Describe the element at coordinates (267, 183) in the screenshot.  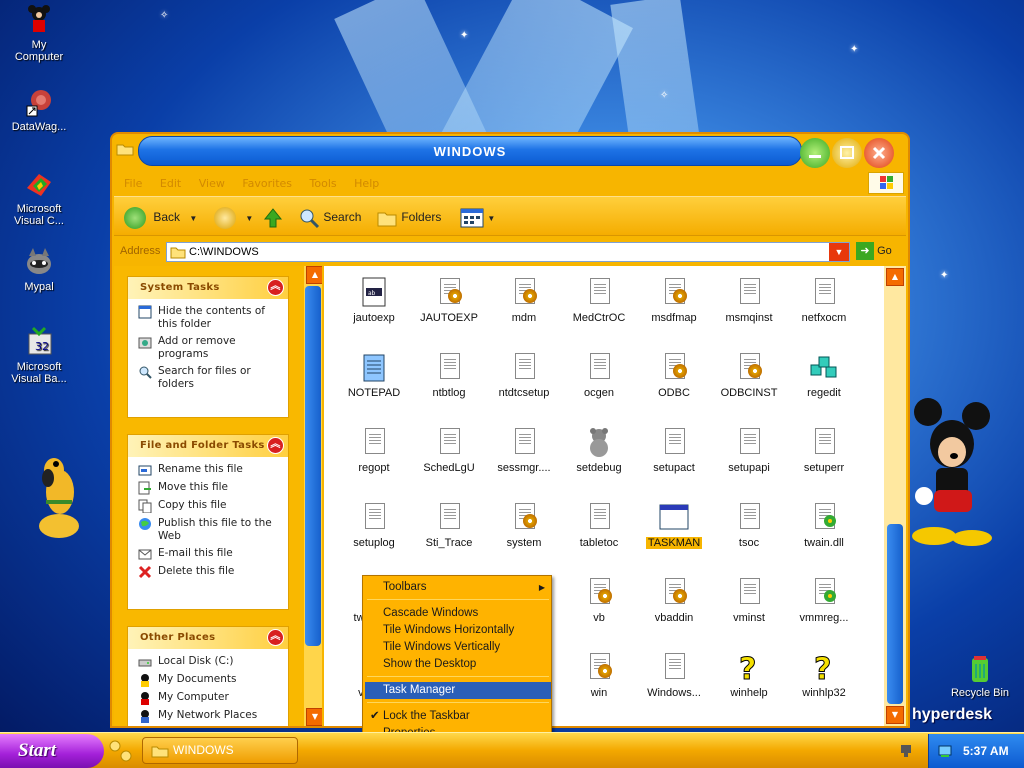
I see `menu-favorites: Favorites` at that location.